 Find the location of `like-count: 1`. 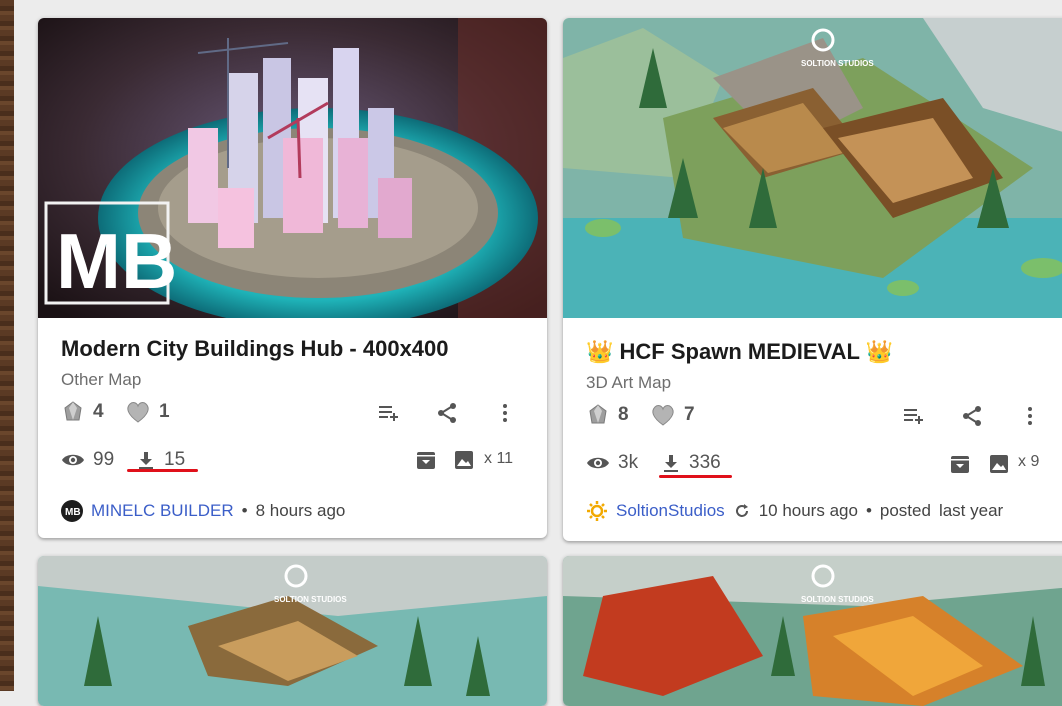

like-count: 1 is located at coordinates (147, 412).